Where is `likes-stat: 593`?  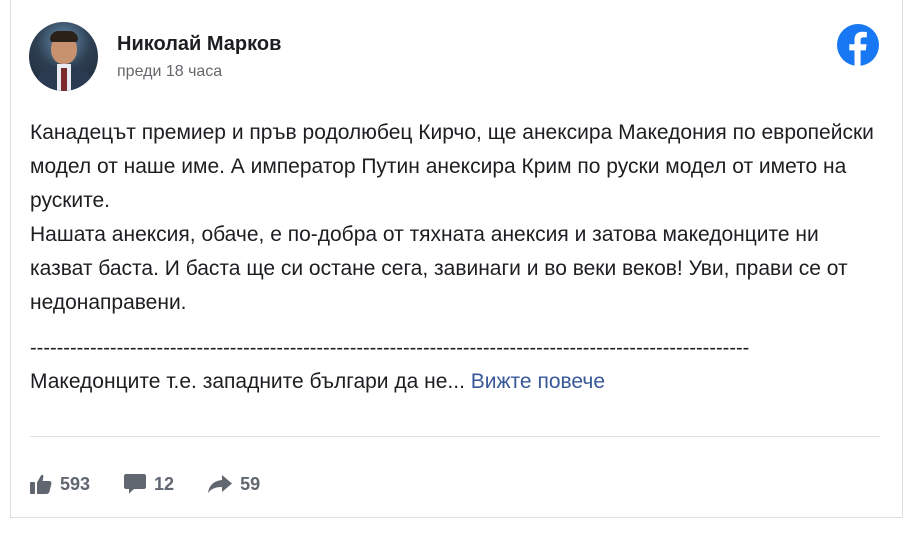
likes-stat: 593 is located at coordinates (60, 484).